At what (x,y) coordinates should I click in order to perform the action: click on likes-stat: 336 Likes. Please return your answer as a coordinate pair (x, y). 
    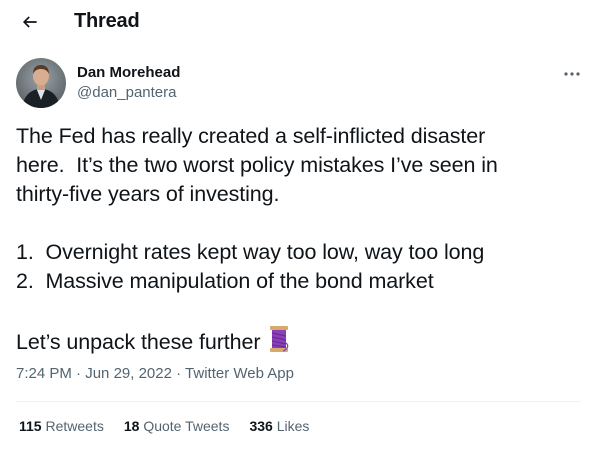
    Looking at the image, I should click on (279, 426).